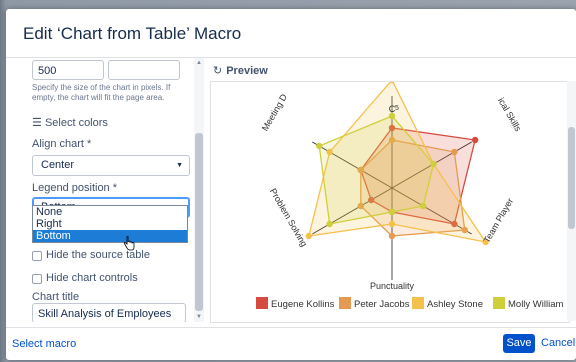  I want to click on legend-position-dropdown: None Right Bottom, so click(110, 224).